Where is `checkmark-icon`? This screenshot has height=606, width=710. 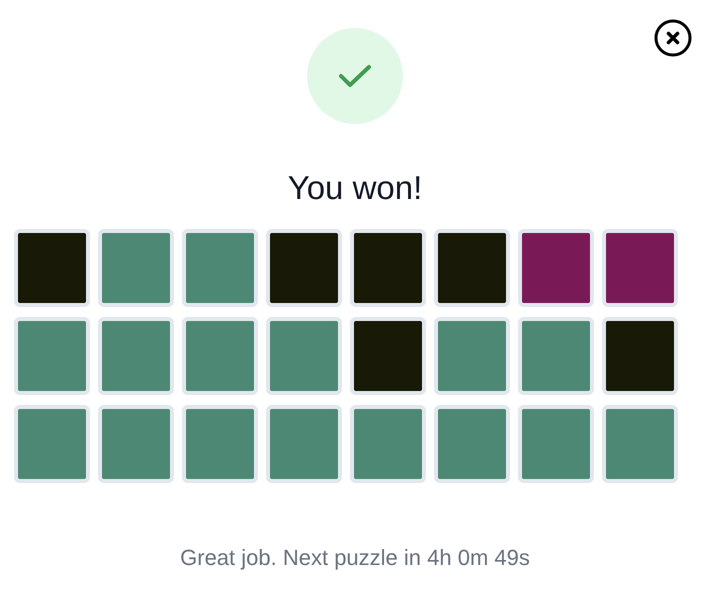
checkmark-icon is located at coordinates (355, 76).